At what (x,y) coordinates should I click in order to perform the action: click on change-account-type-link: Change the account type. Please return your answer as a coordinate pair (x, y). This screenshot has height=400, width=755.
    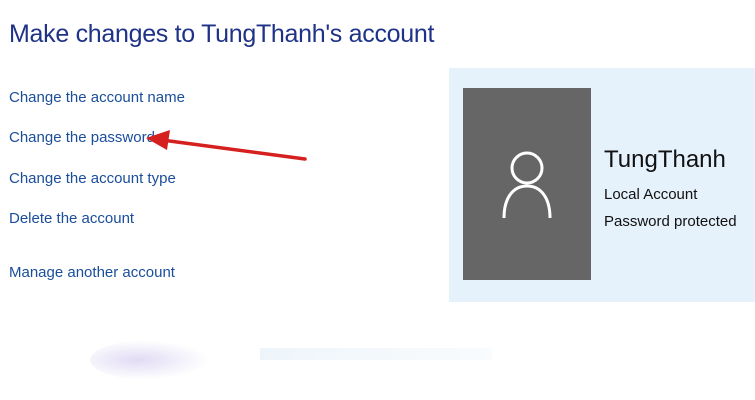
    Looking at the image, I should click on (92, 178).